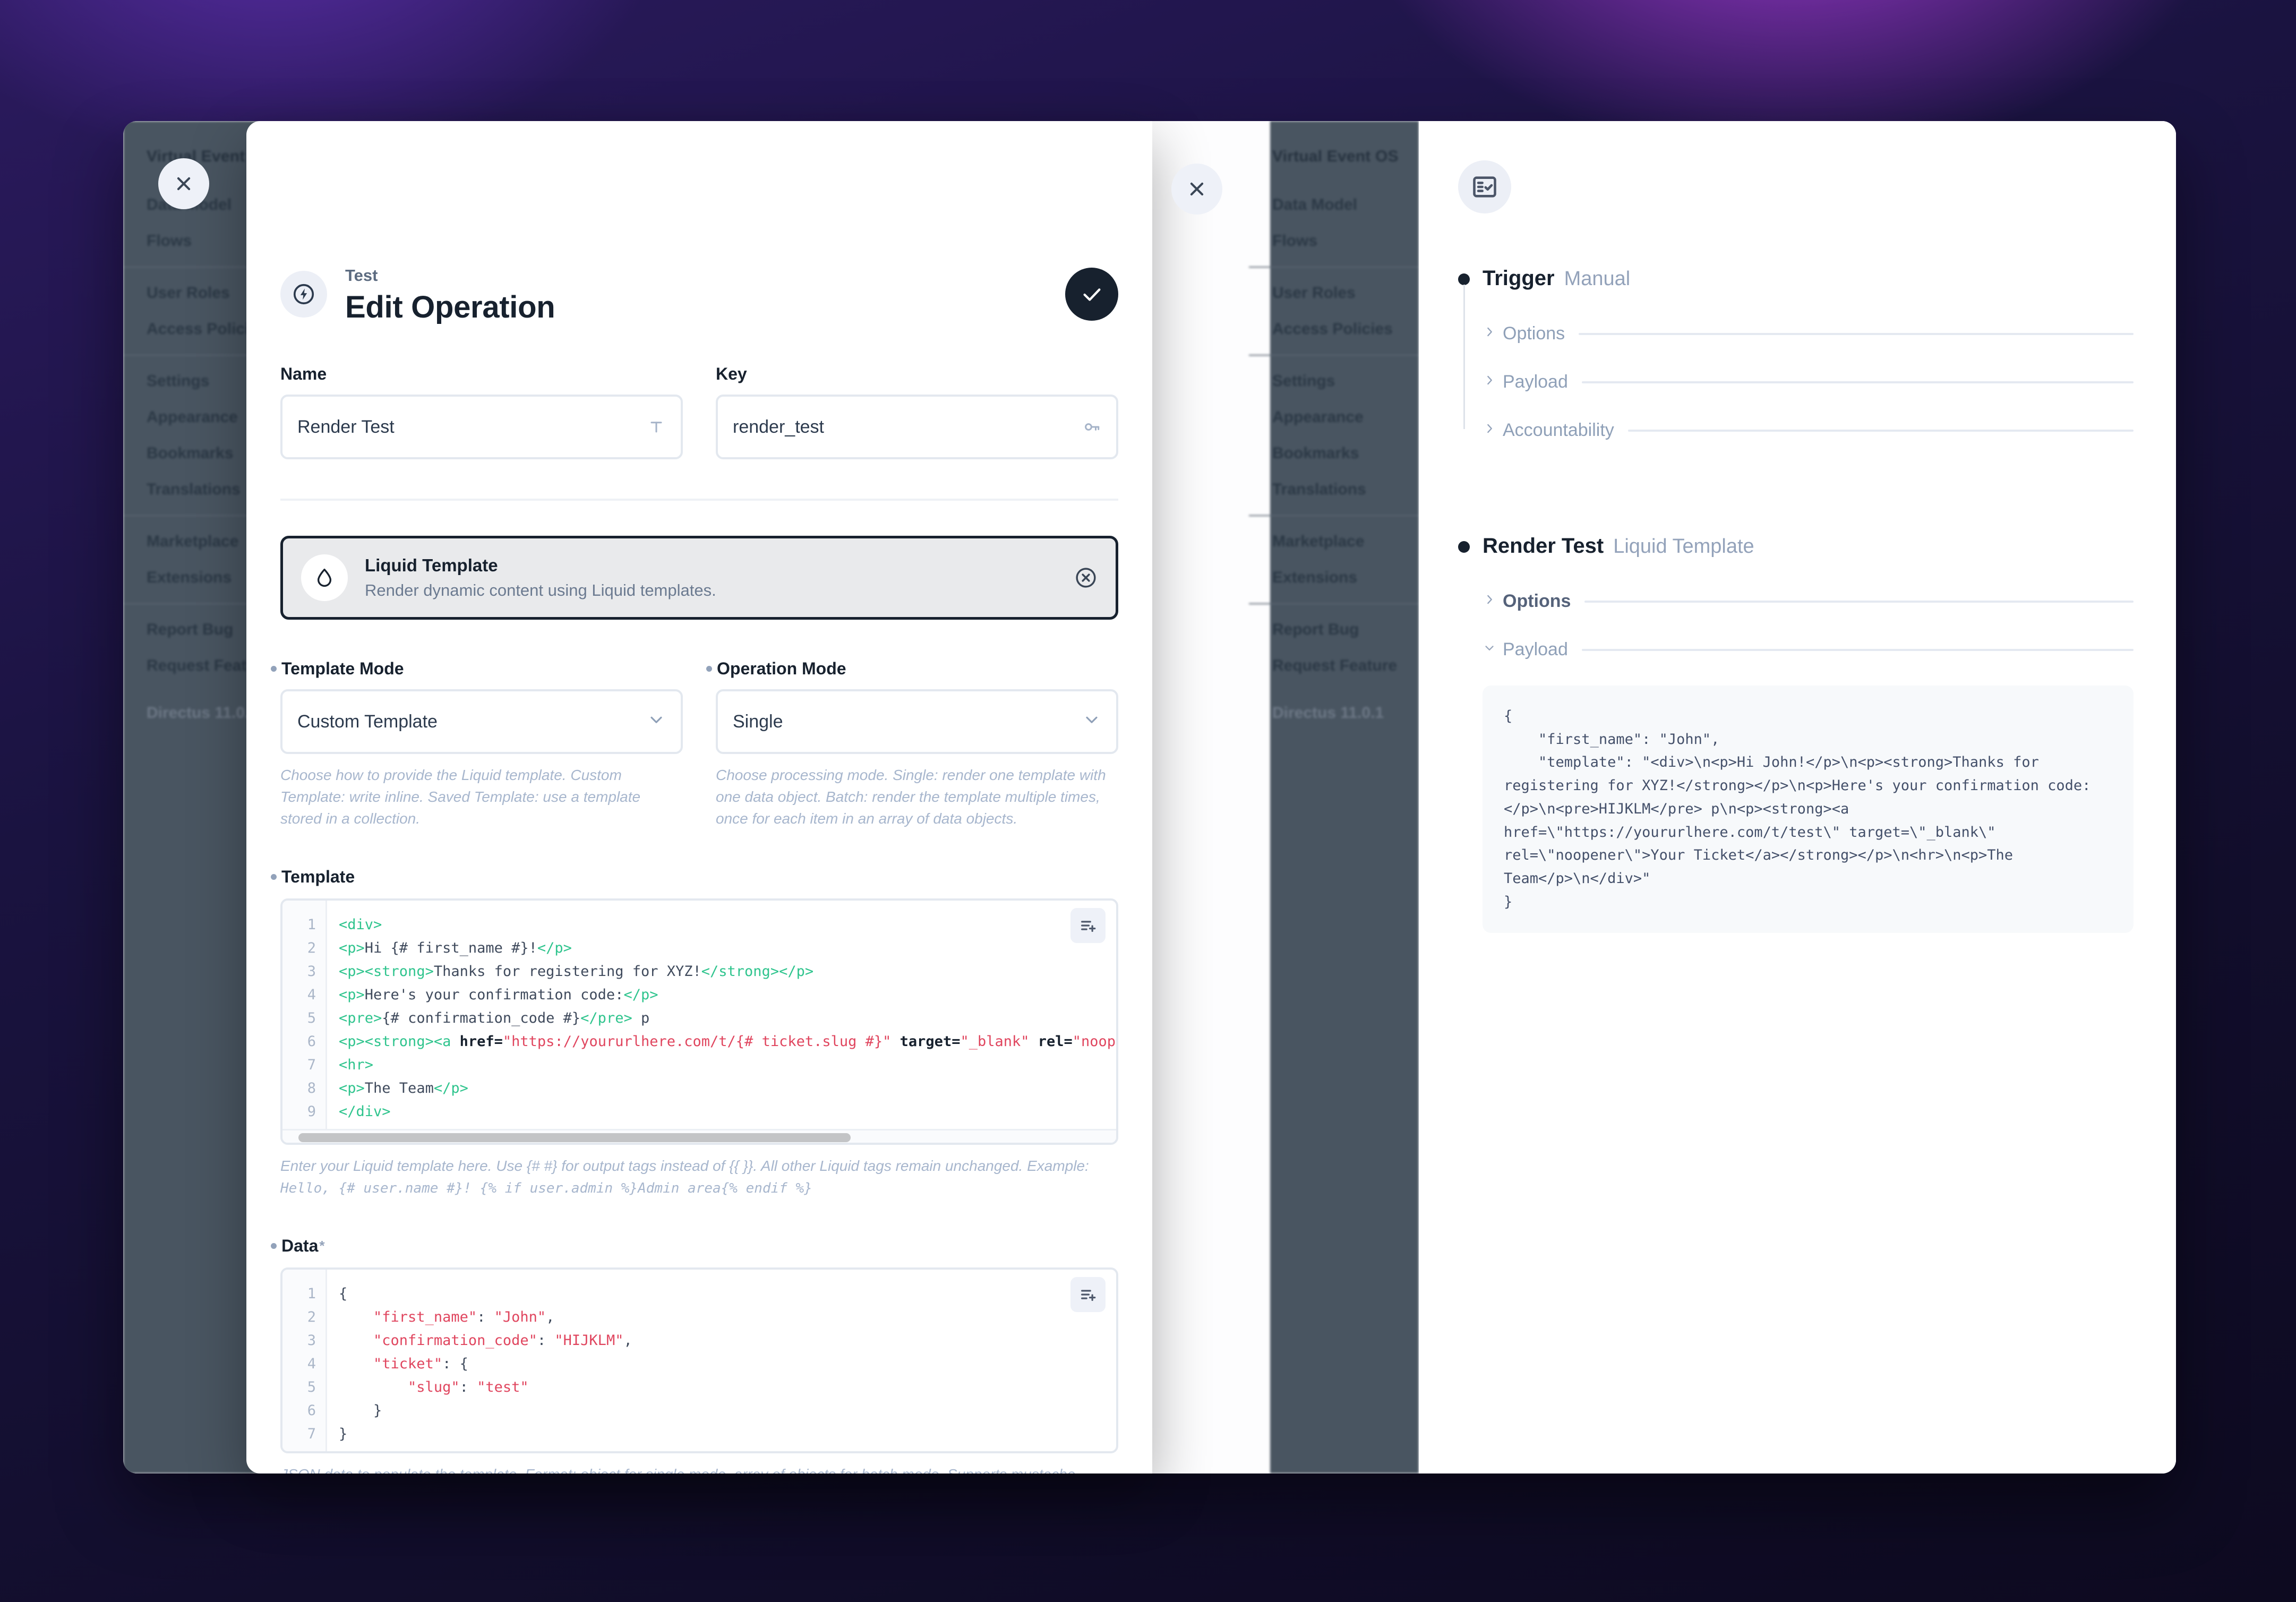  What do you see at coordinates (1334, 542) in the screenshot?
I see `sidebar-item-marketplace: Marketplace` at bounding box center [1334, 542].